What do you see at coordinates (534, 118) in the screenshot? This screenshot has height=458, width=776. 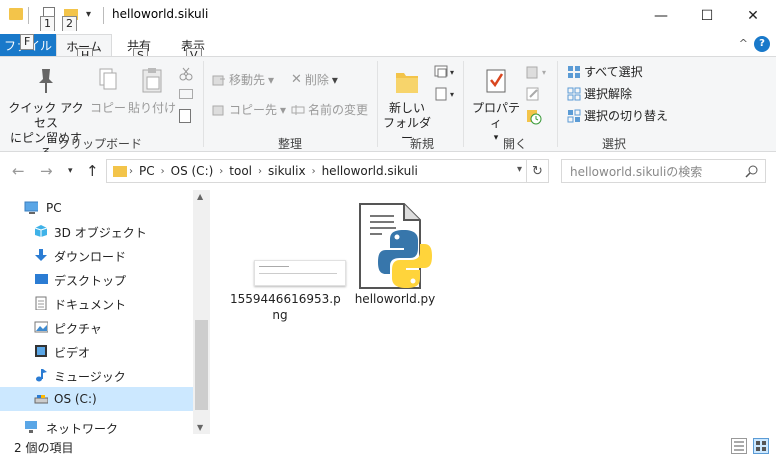 I see `history-icon` at bounding box center [534, 118].